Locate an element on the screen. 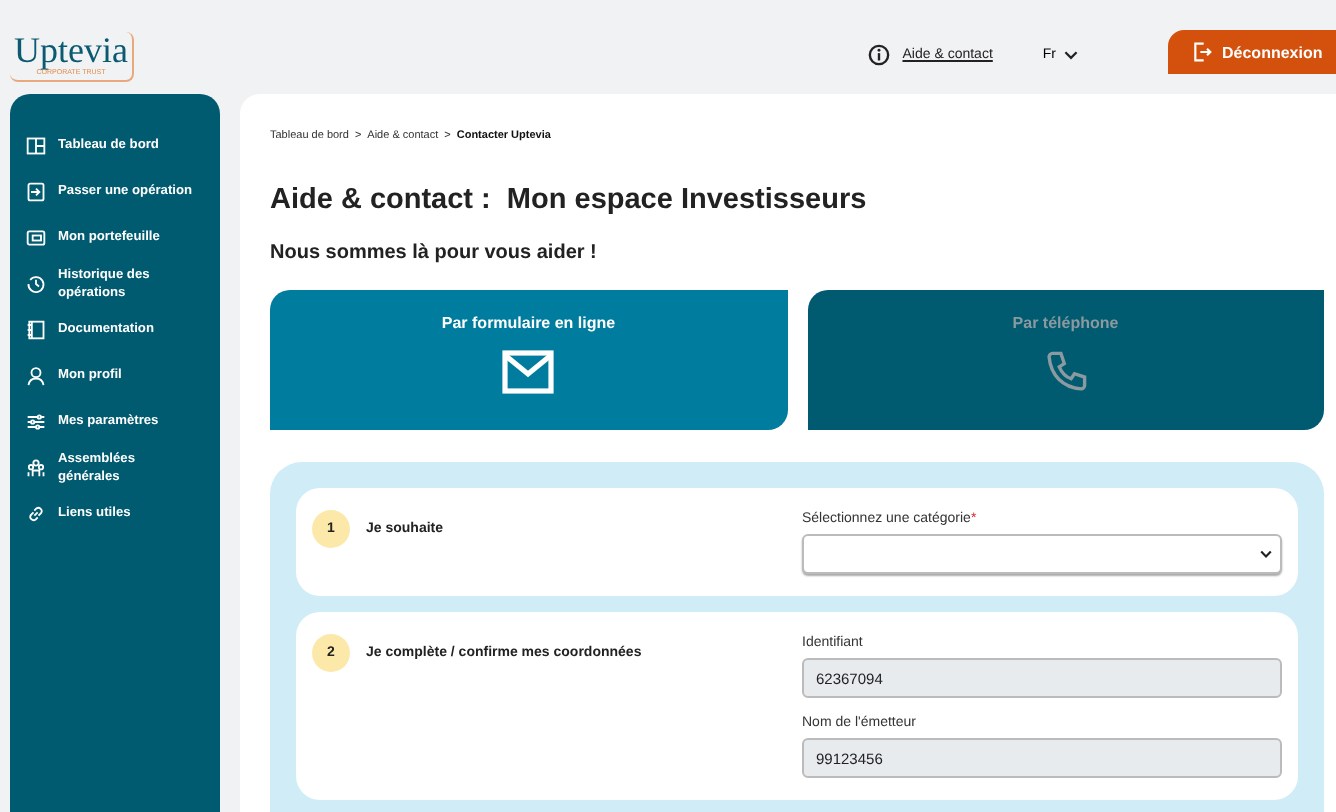  info-icon is located at coordinates (879, 55).